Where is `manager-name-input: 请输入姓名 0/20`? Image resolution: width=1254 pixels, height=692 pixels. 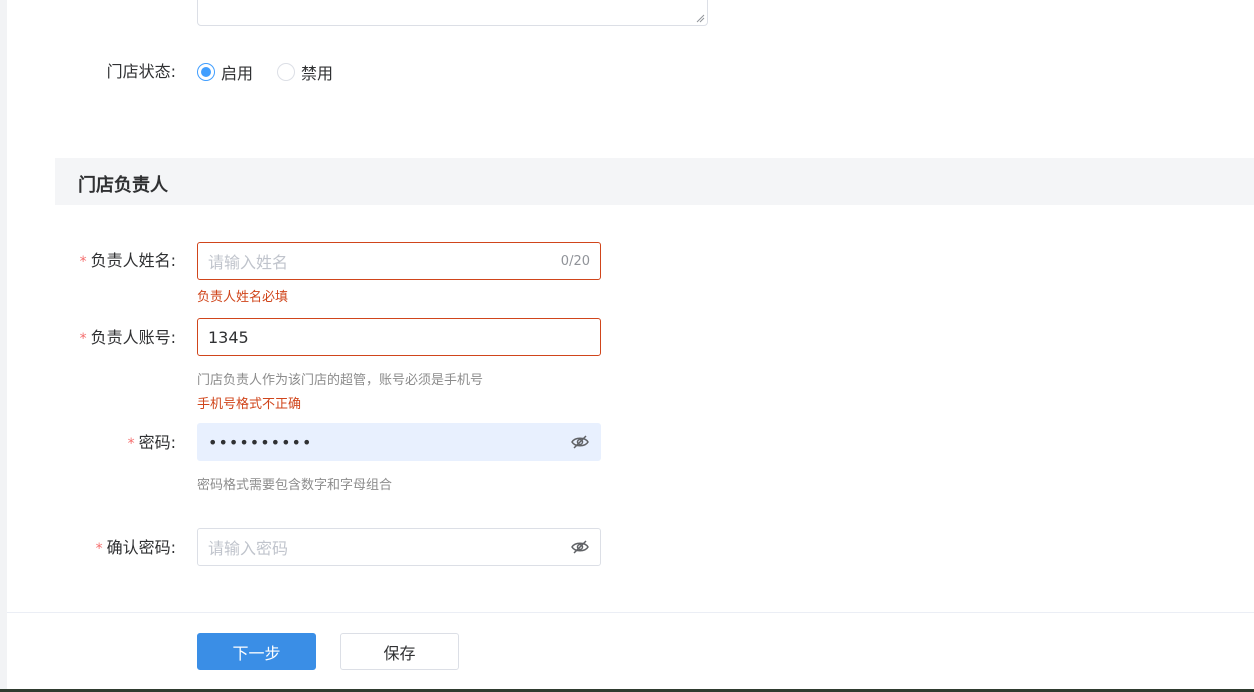 manager-name-input: 请输入姓名 0/20 is located at coordinates (399, 261).